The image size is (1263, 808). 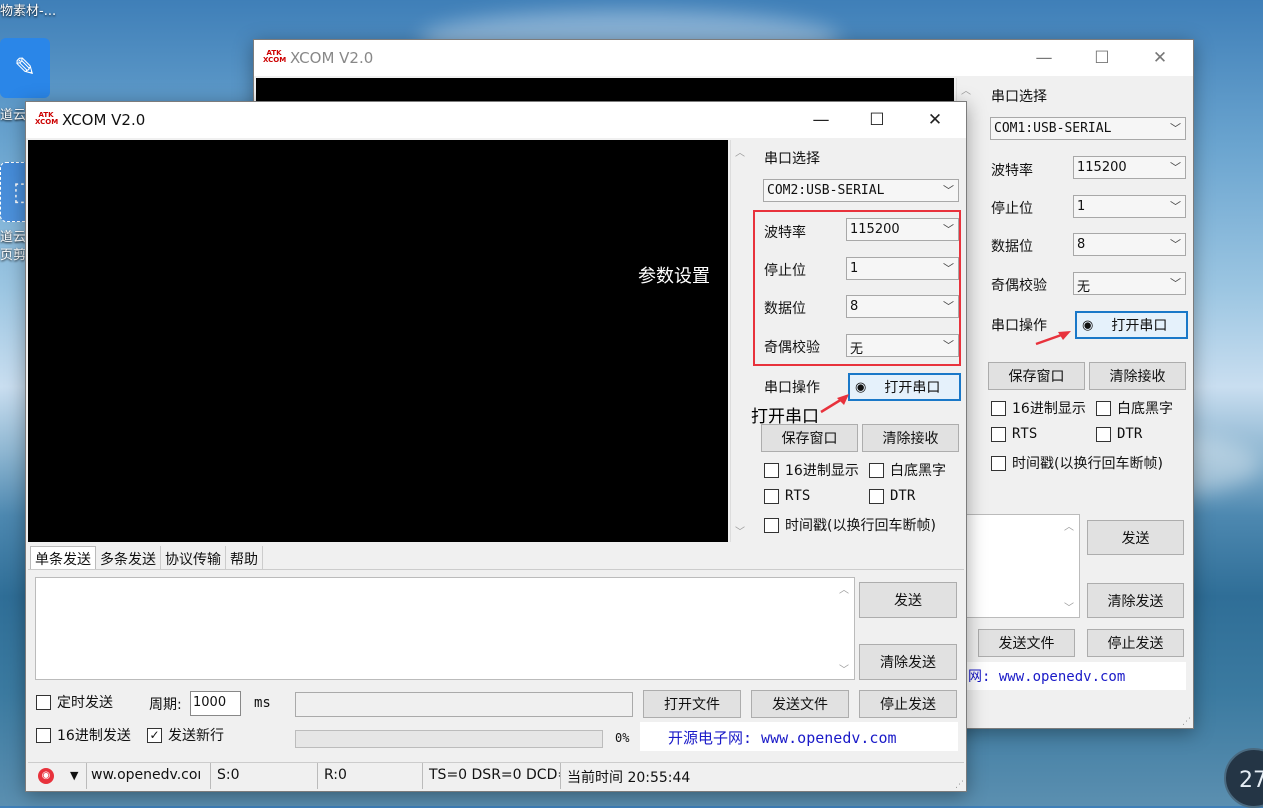 I want to click on port-select: COM1:USB-SERIAL ﹀, so click(x=1088, y=128).